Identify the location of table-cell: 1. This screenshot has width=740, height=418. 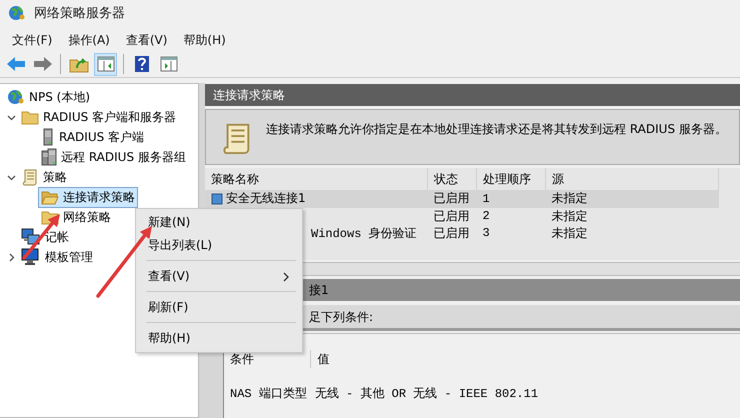
(511, 199).